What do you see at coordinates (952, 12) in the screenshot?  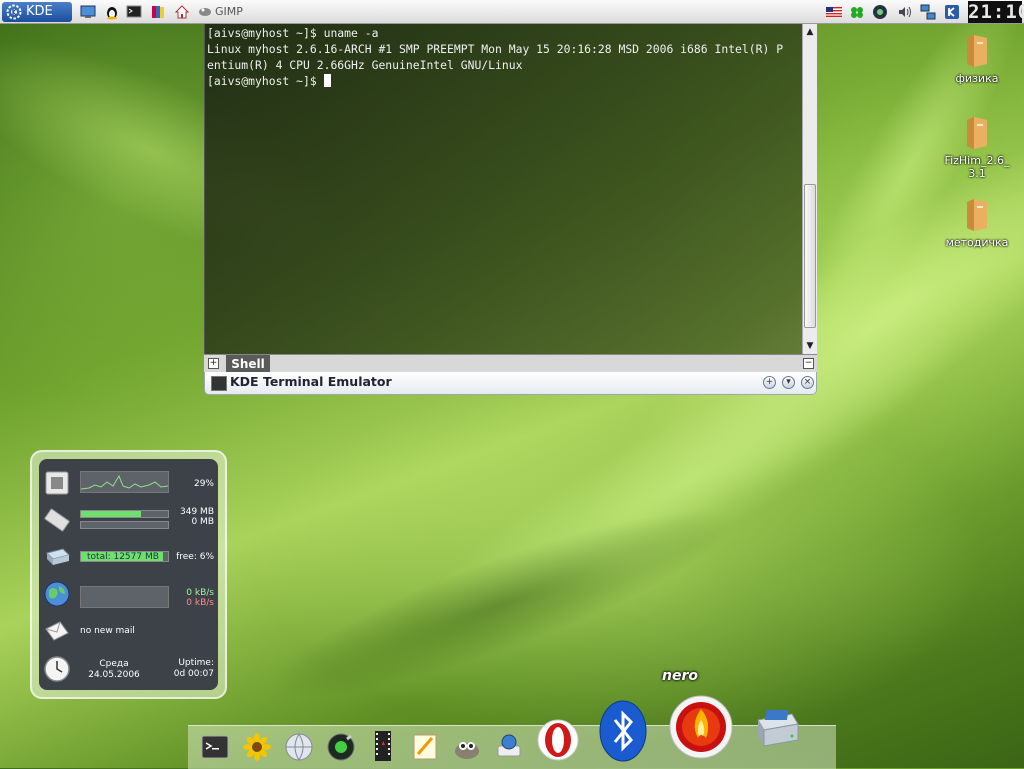 I see `kde-logo-icon` at bounding box center [952, 12].